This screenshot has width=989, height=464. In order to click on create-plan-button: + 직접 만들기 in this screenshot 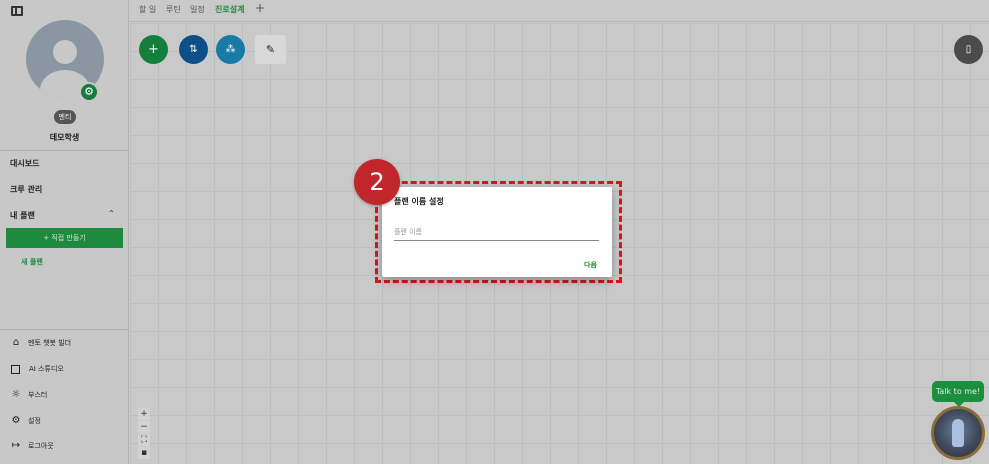, I will do `click(64, 238)`.